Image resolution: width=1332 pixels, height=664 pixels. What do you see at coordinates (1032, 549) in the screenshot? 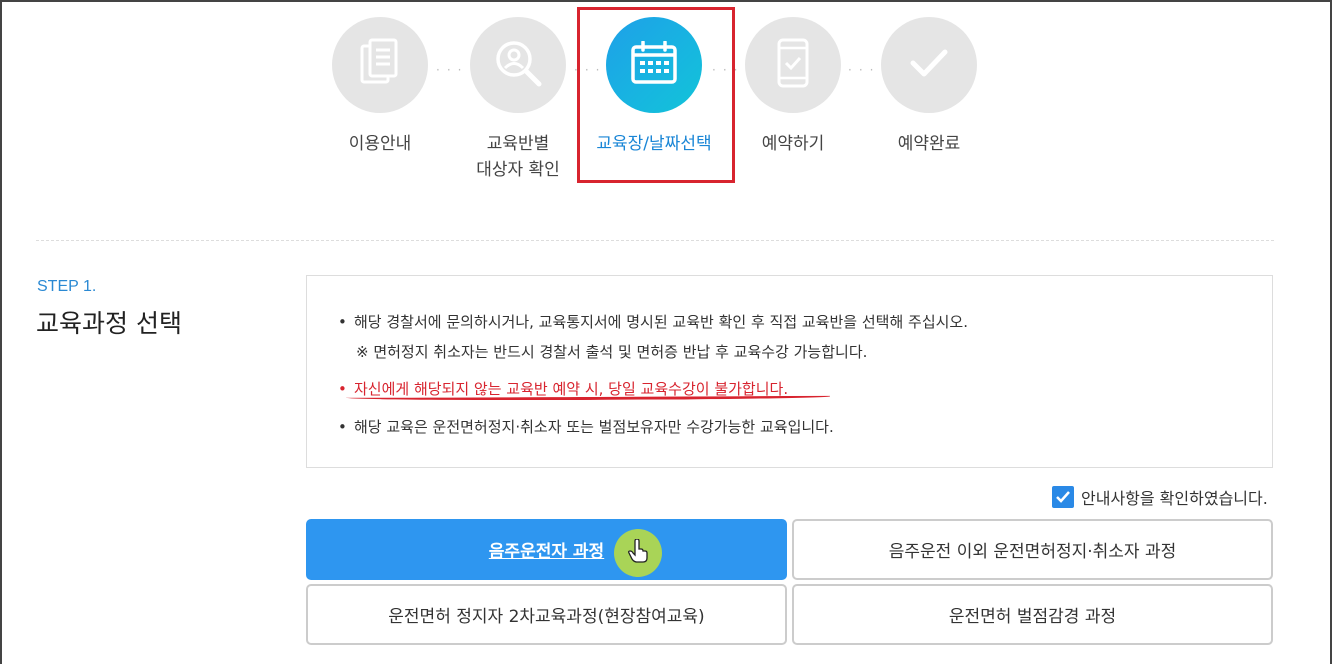
I see `course-suspension-revocation-button: 음주운전 이외 운전면허정지·취소자 과정` at bounding box center [1032, 549].